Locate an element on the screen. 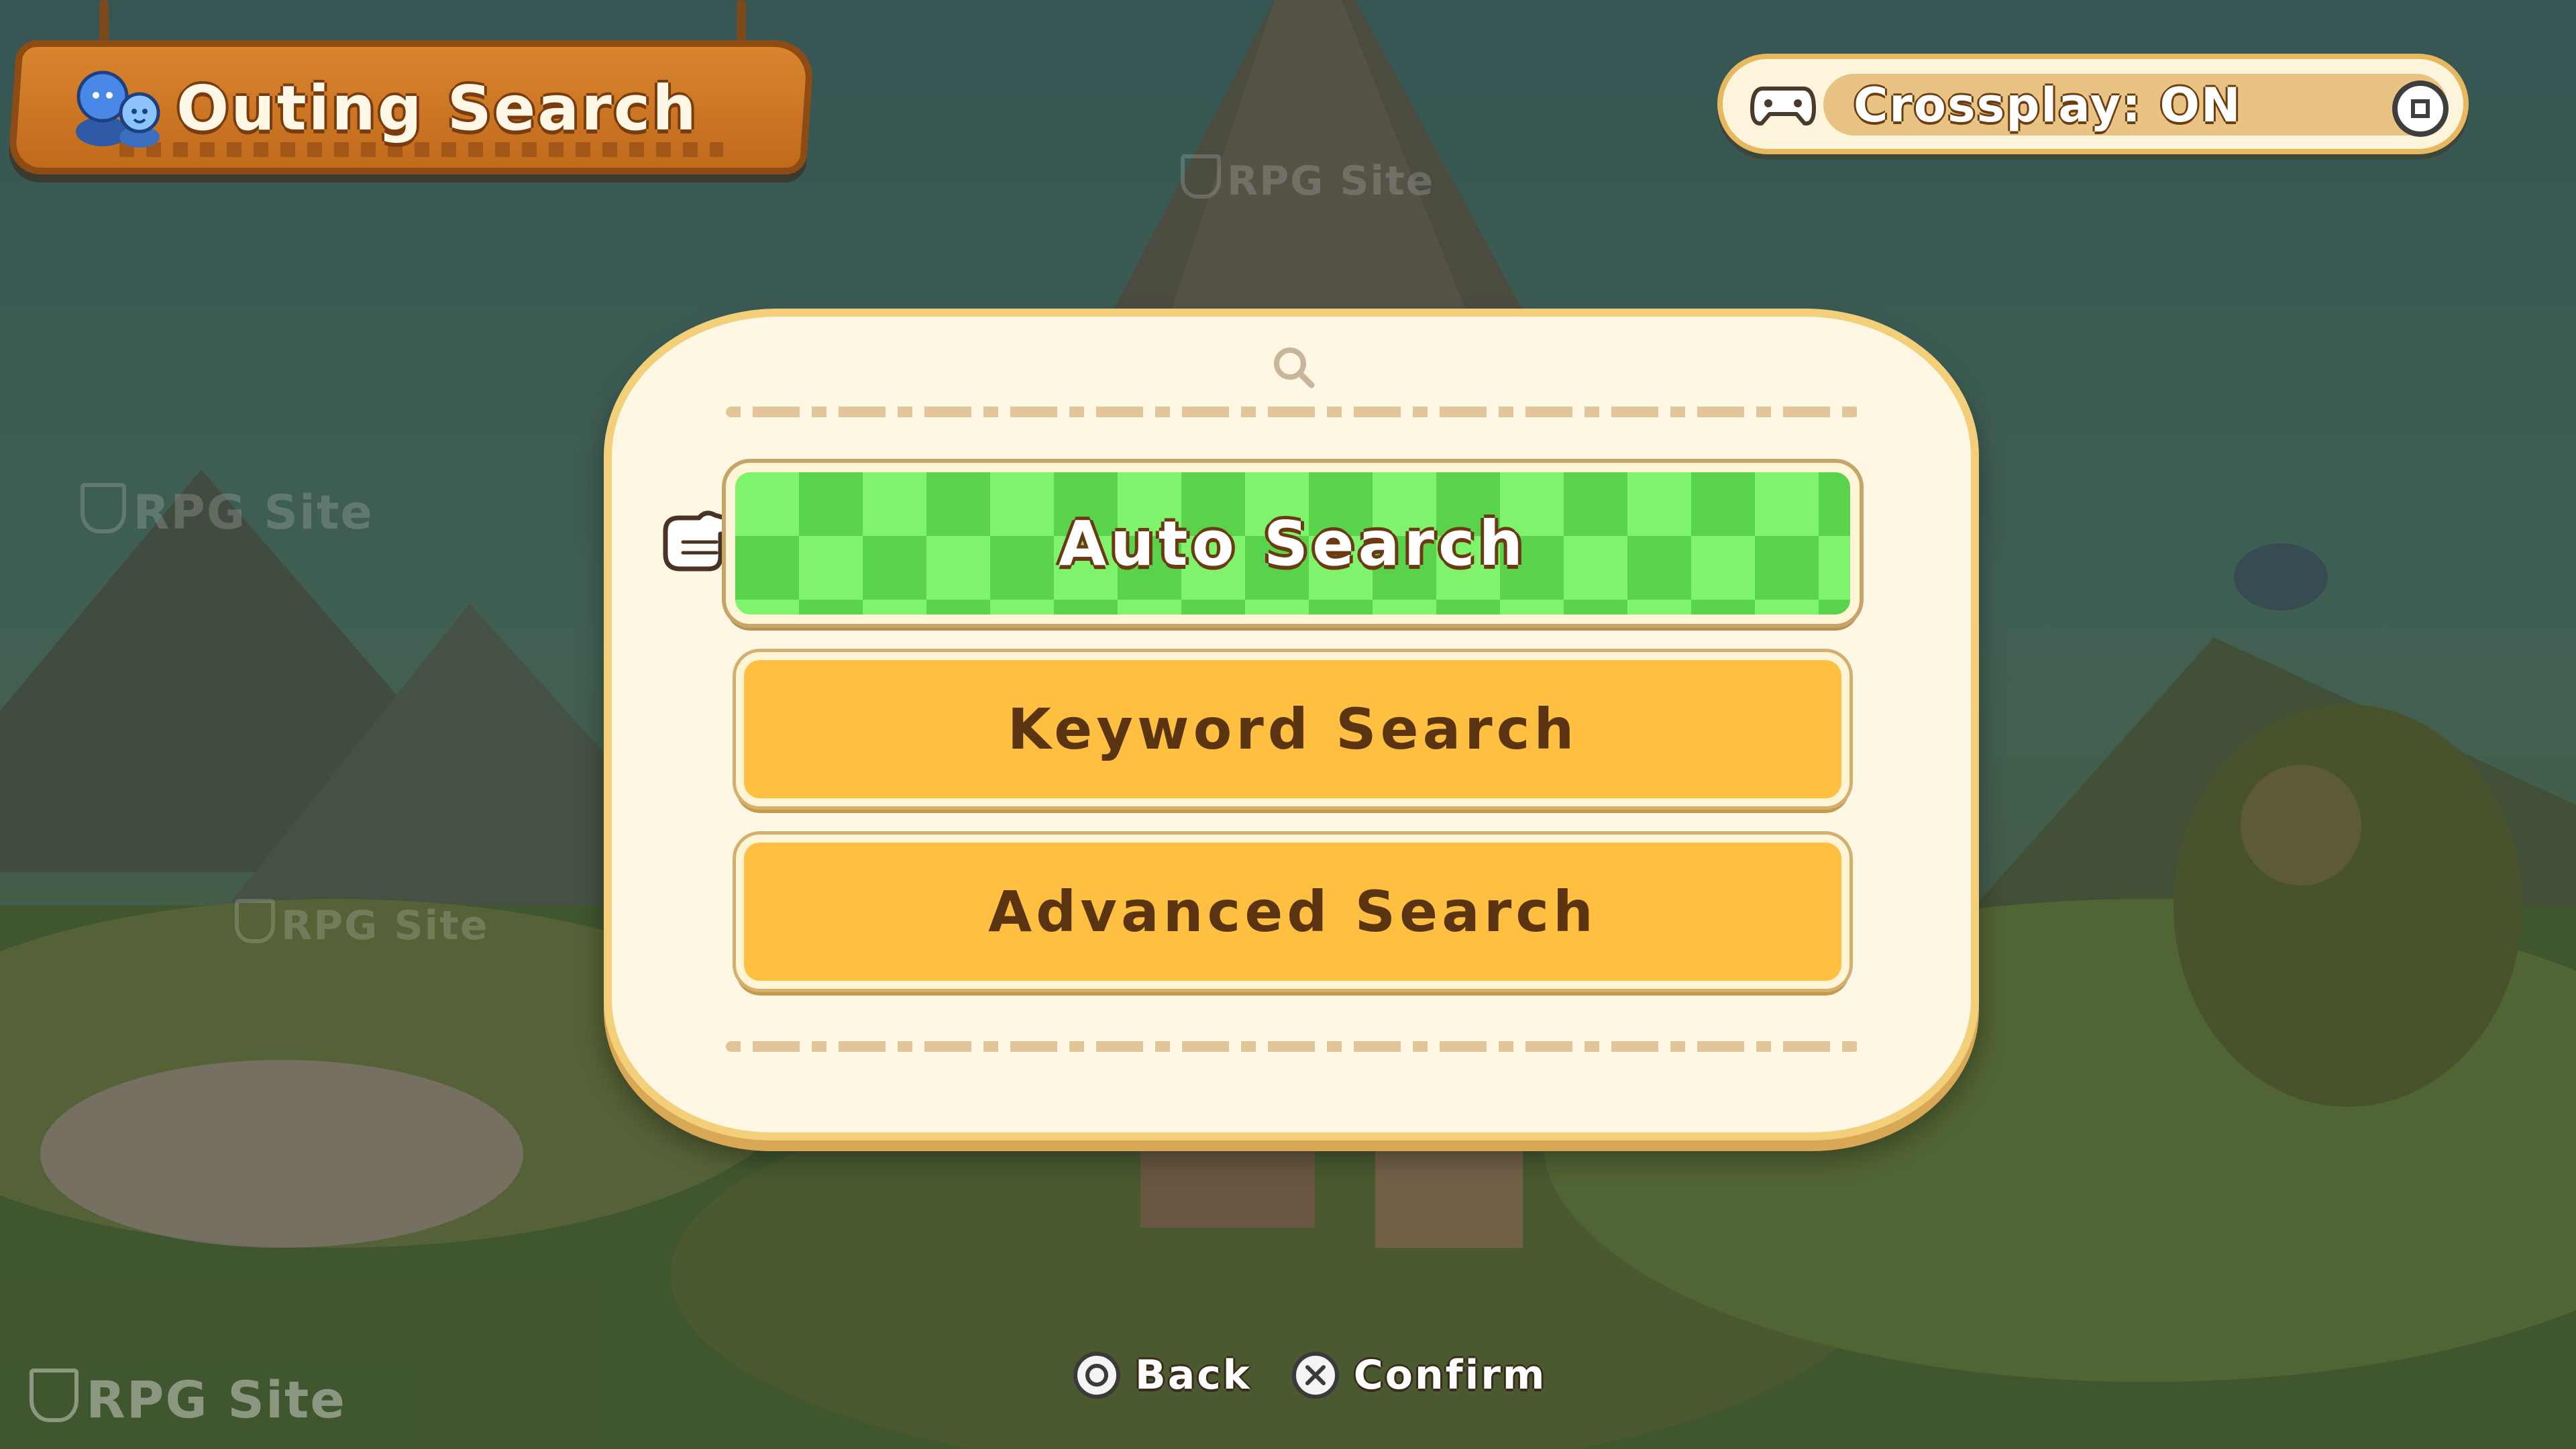  back-hint: Back is located at coordinates (1162, 1375).